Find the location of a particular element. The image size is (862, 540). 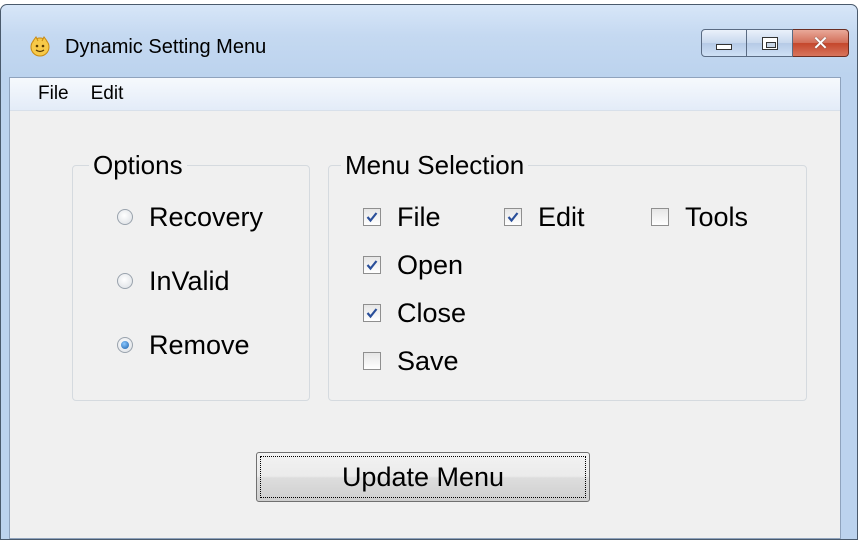

options-group-title: Options is located at coordinates (138, 165).